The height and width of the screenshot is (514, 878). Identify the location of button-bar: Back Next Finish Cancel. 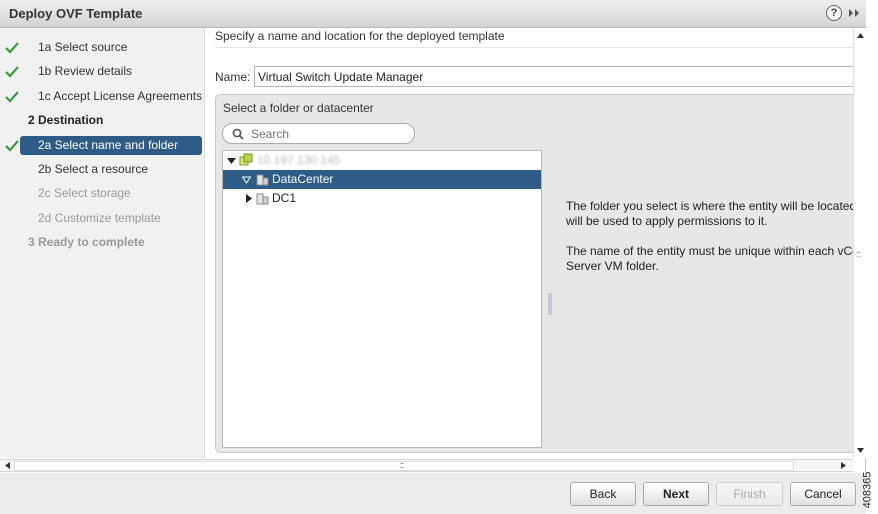
(433, 493).